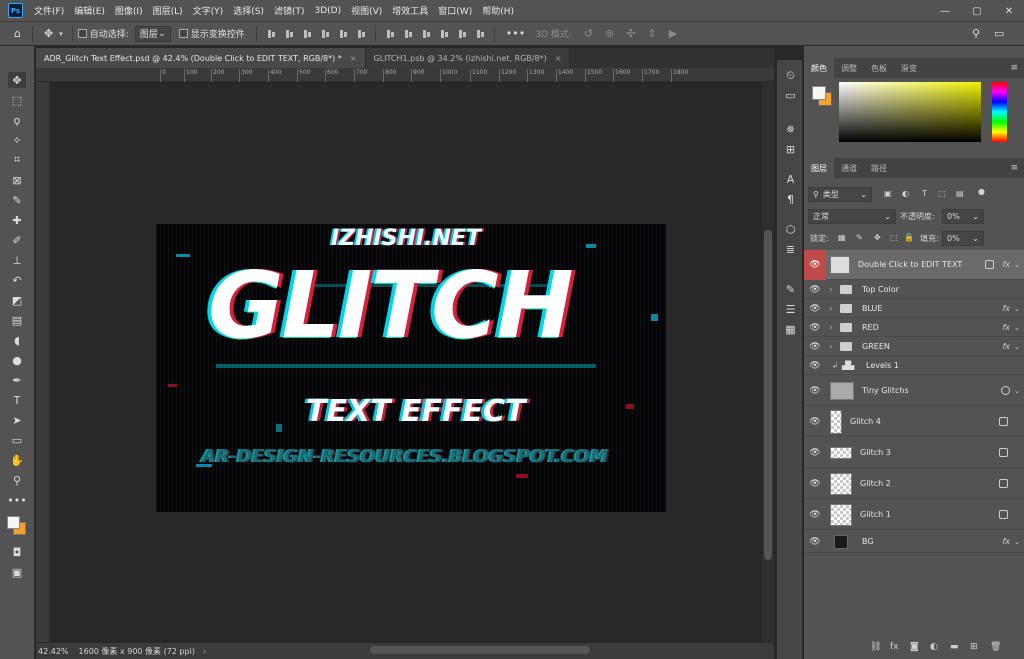 This screenshot has width=1024, height=659. Describe the element at coordinates (963, 238) in the screenshot. I see `fill-input: 0% ⌄` at that location.